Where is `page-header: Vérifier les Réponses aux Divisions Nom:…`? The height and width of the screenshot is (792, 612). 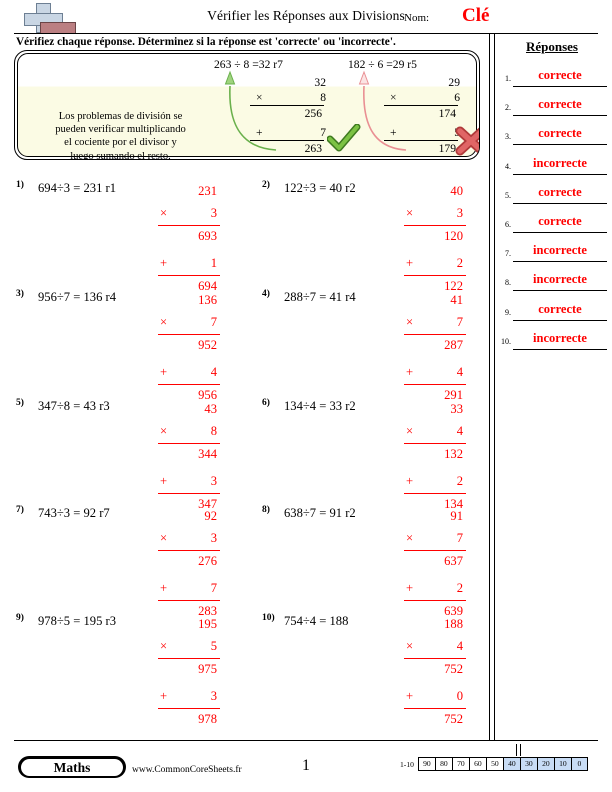
page-header: Vérifier les Réponses aux Divisions Nom:… is located at coordinates (306, 18).